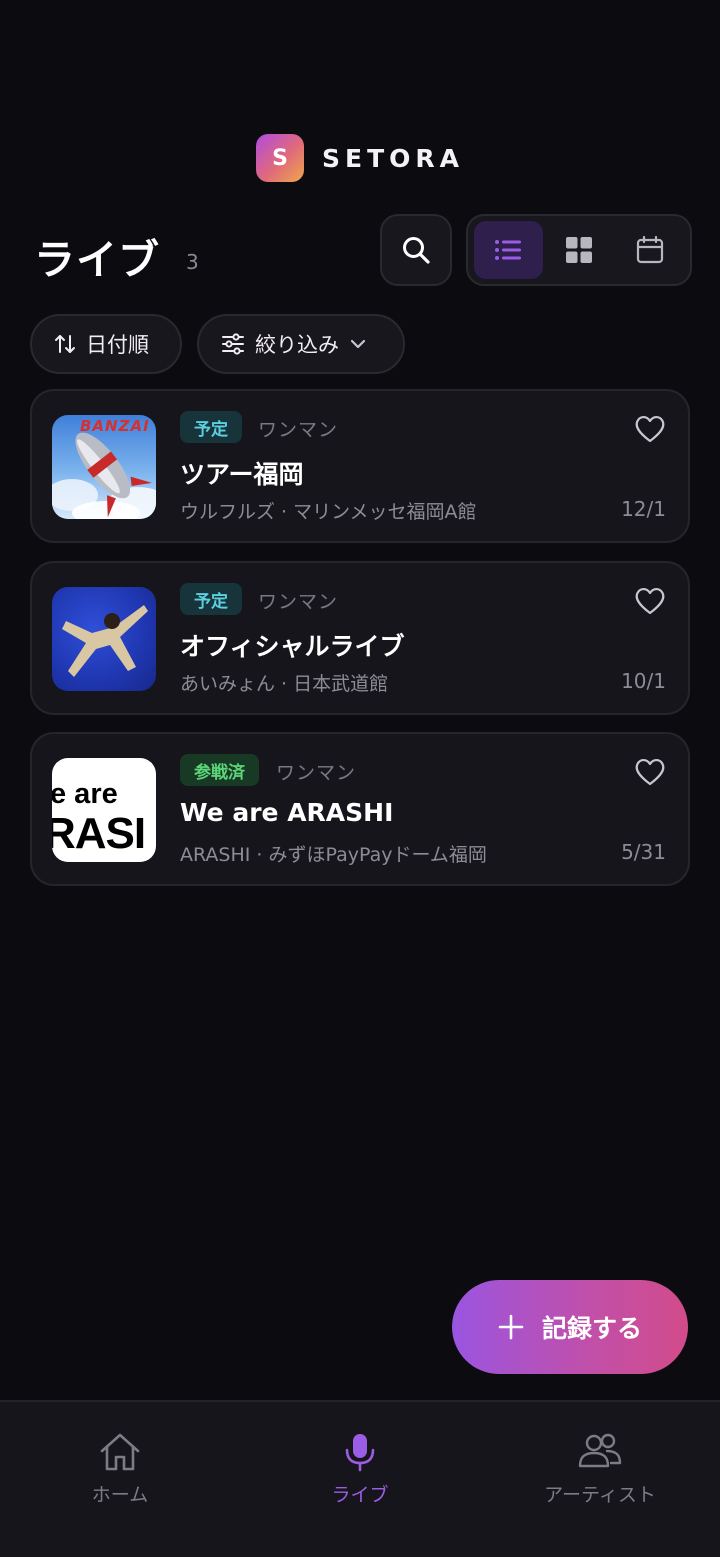  What do you see at coordinates (328, 512) in the screenshot?
I see `live-subtitle: ウルフルズ · マリンメッセ福岡A館` at bounding box center [328, 512].